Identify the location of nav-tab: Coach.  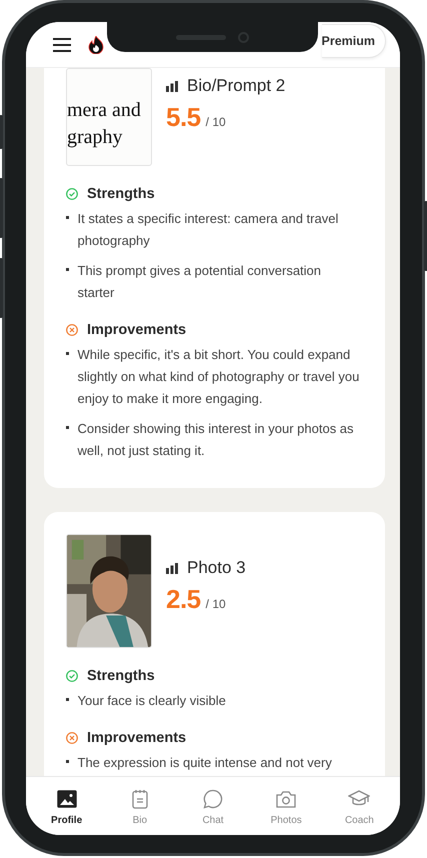
(359, 806).